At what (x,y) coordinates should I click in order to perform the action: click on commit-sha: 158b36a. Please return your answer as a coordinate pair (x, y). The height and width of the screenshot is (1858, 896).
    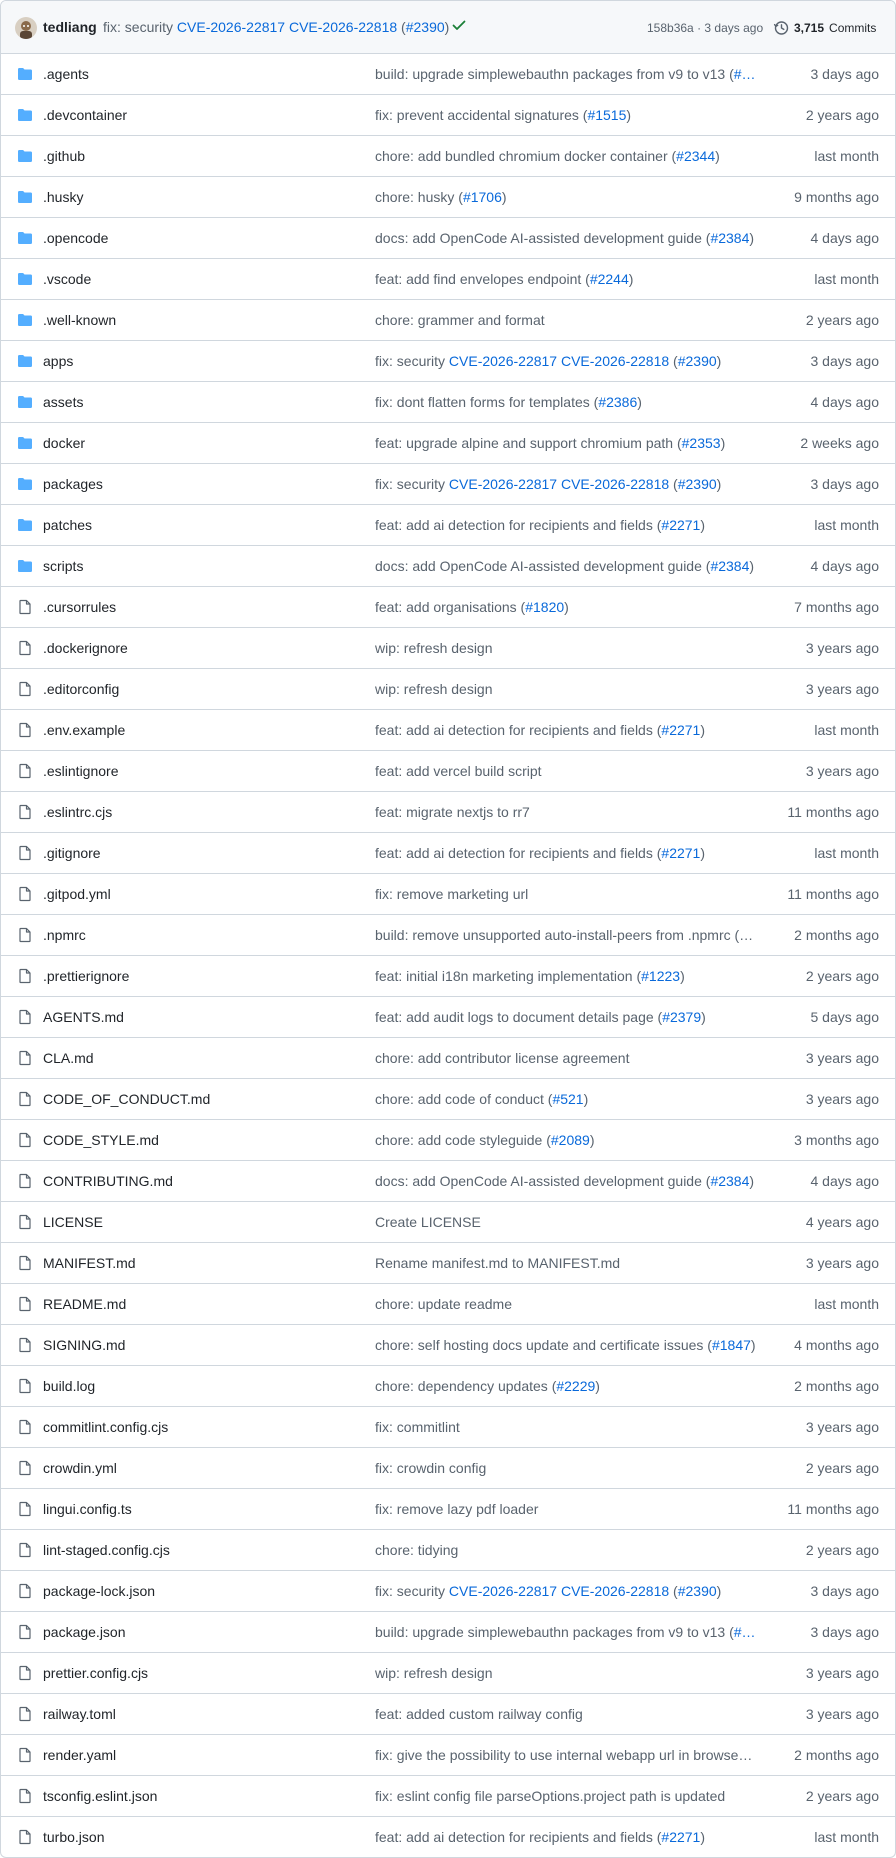
    Looking at the image, I should click on (670, 28).